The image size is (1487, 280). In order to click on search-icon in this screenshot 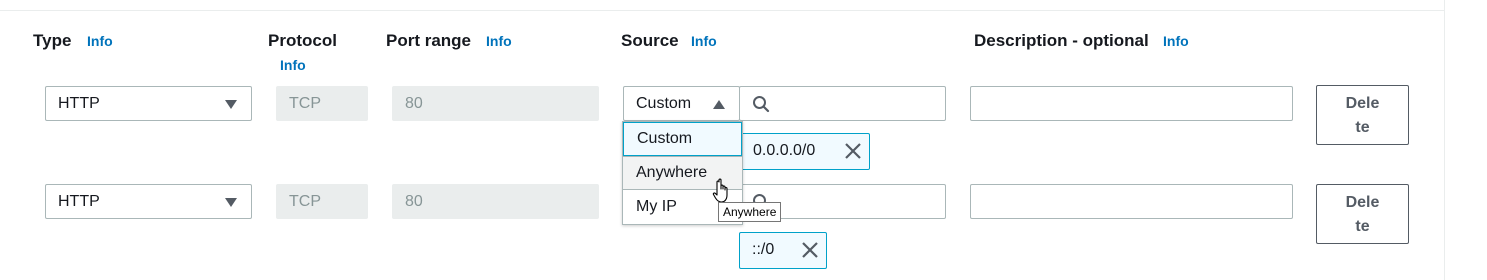, I will do `click(761, 104)`.